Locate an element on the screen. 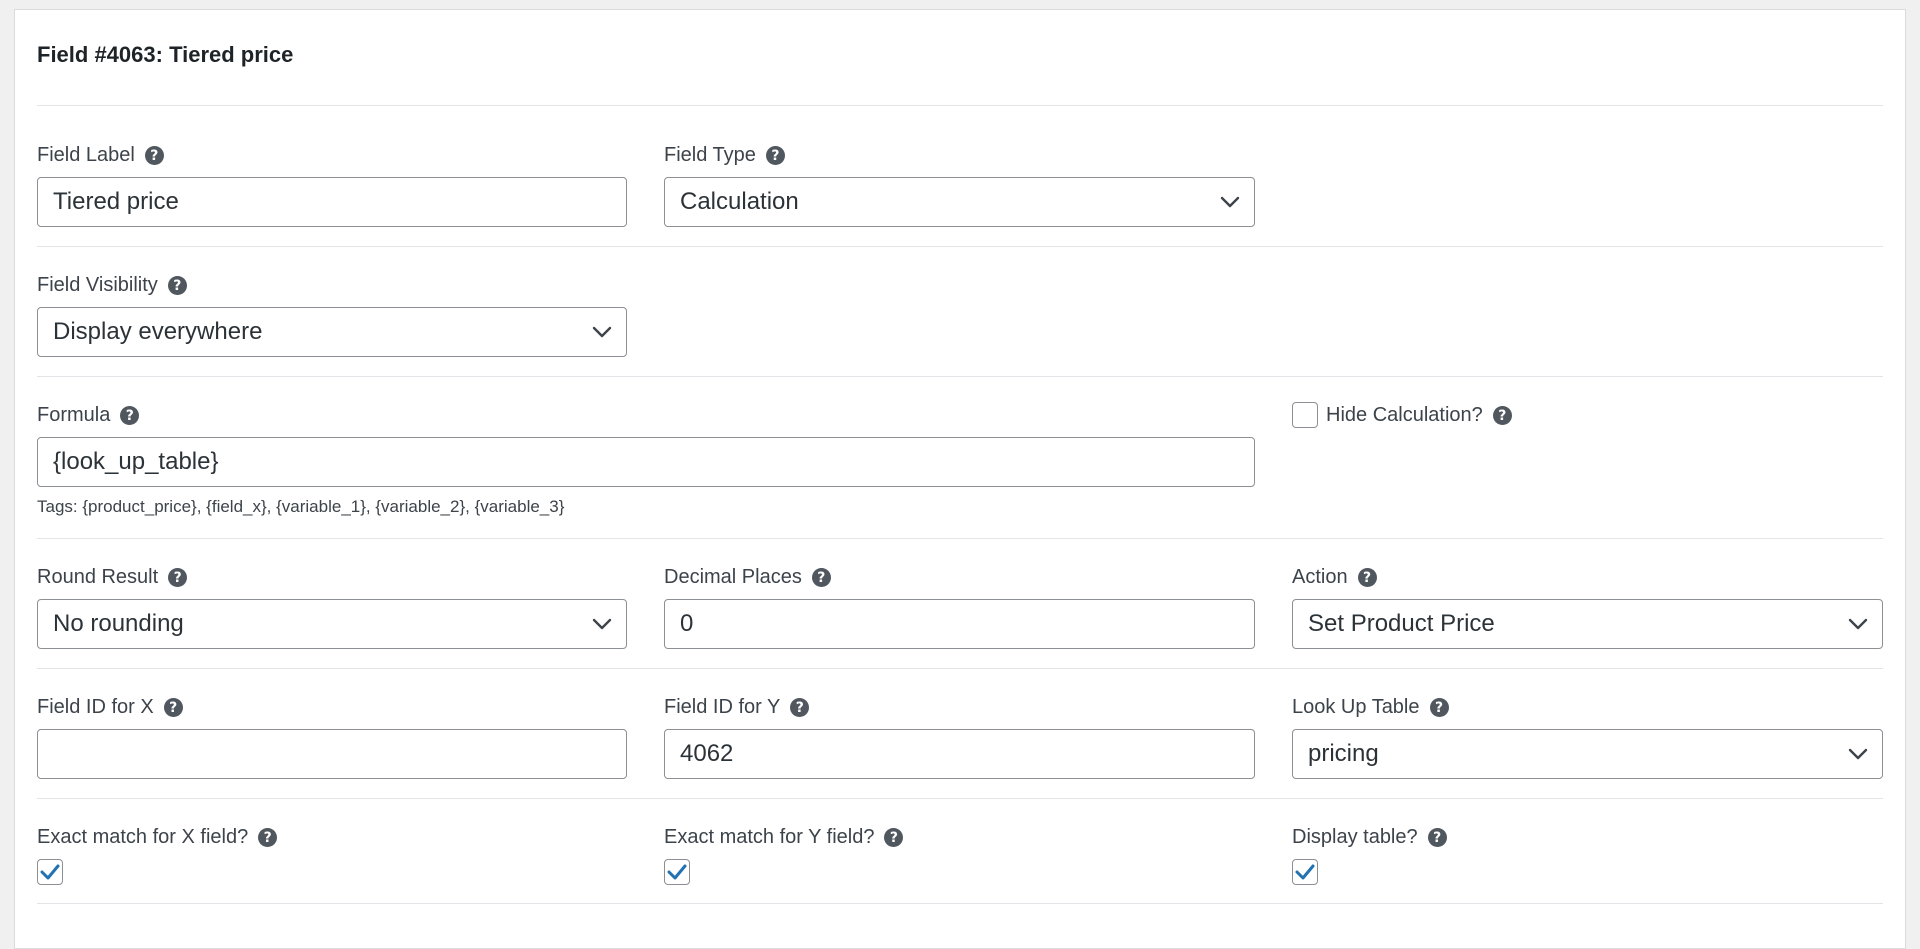  field-id-x-input is located at coordinates (332, 754).